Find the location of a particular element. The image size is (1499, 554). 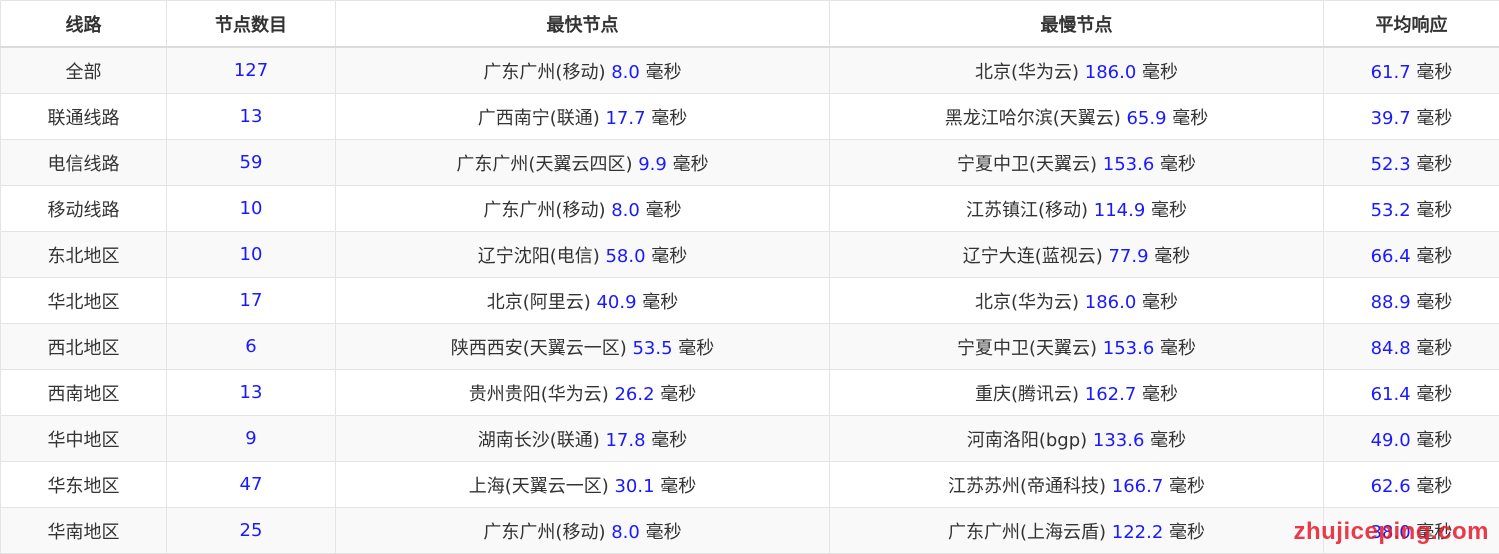

average-latency: 84.8 is located at coordinates (1391, 348).